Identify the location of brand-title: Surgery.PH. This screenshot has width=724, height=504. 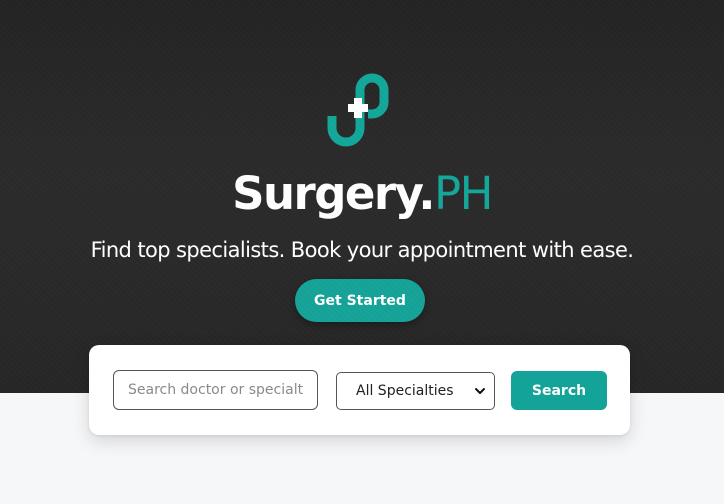
(362, 194).